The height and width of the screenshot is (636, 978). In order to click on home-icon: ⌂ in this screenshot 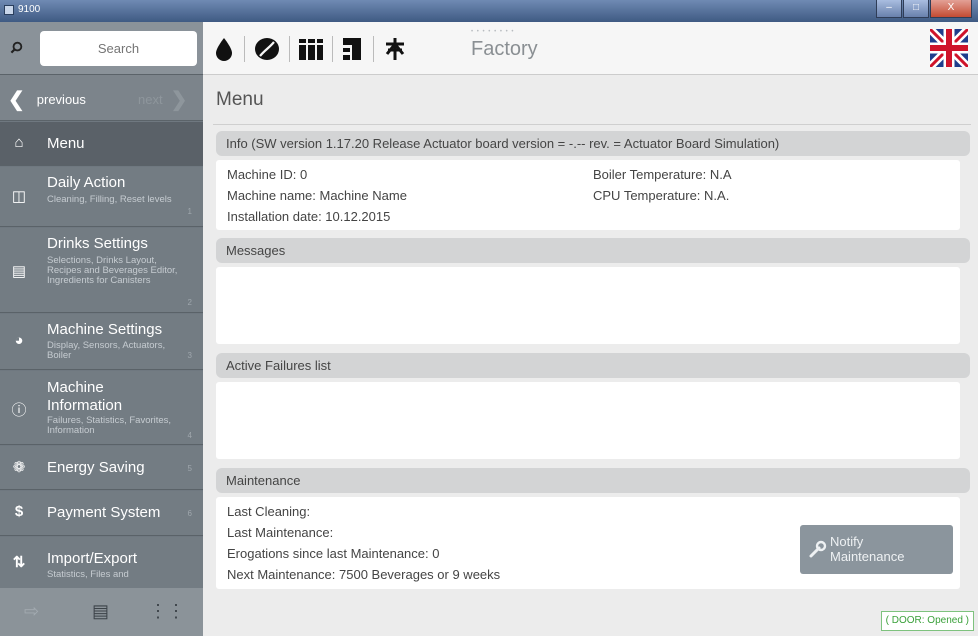, I will do `click(19, 142)`.